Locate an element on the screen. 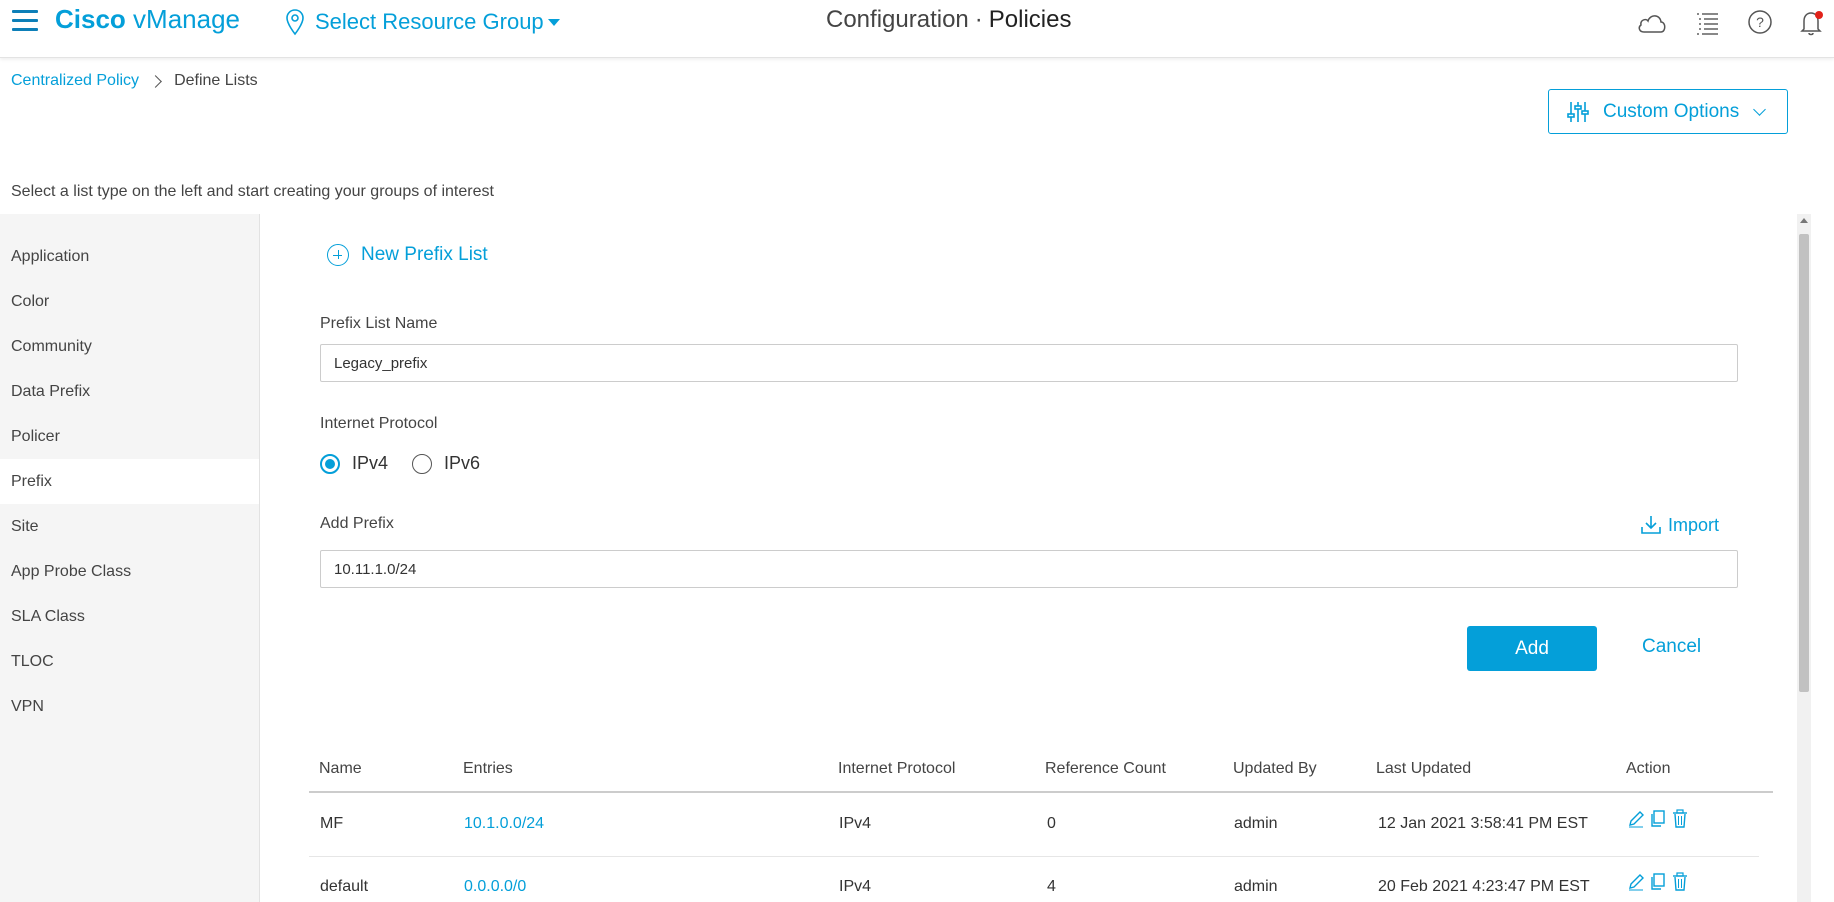 The image size is (1834, 902). column-header-updated-by: Updated By is located at coordinates (1275, 769).